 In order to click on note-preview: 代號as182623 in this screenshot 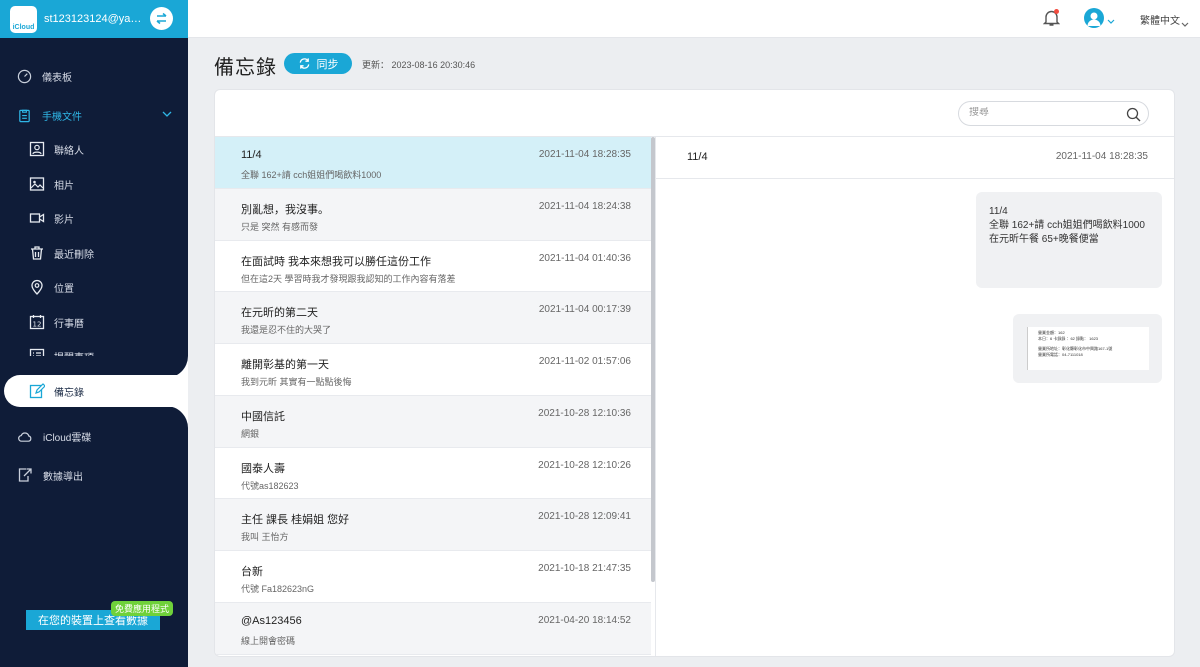, I will do `click(270, 485)`.